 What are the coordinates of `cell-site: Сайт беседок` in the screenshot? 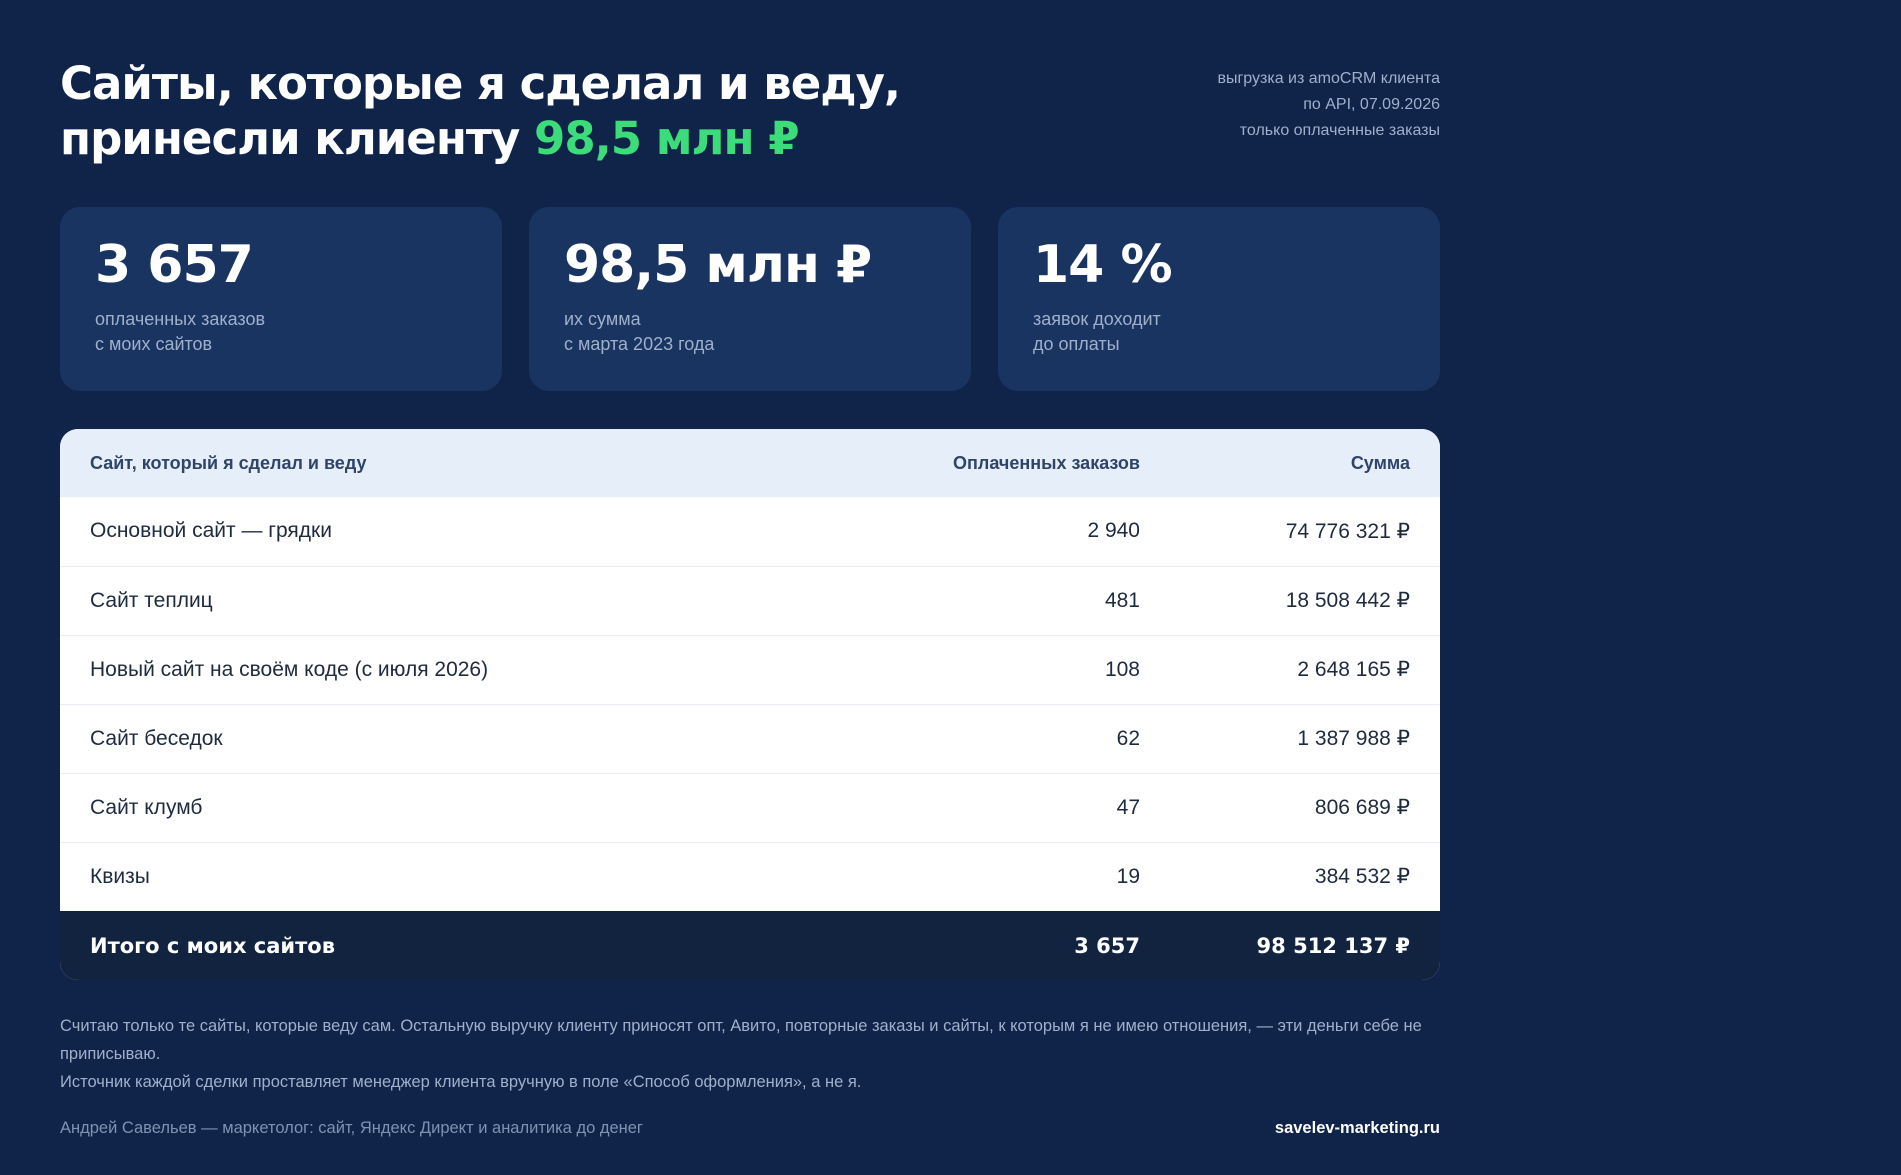 It's located at (156, 738).